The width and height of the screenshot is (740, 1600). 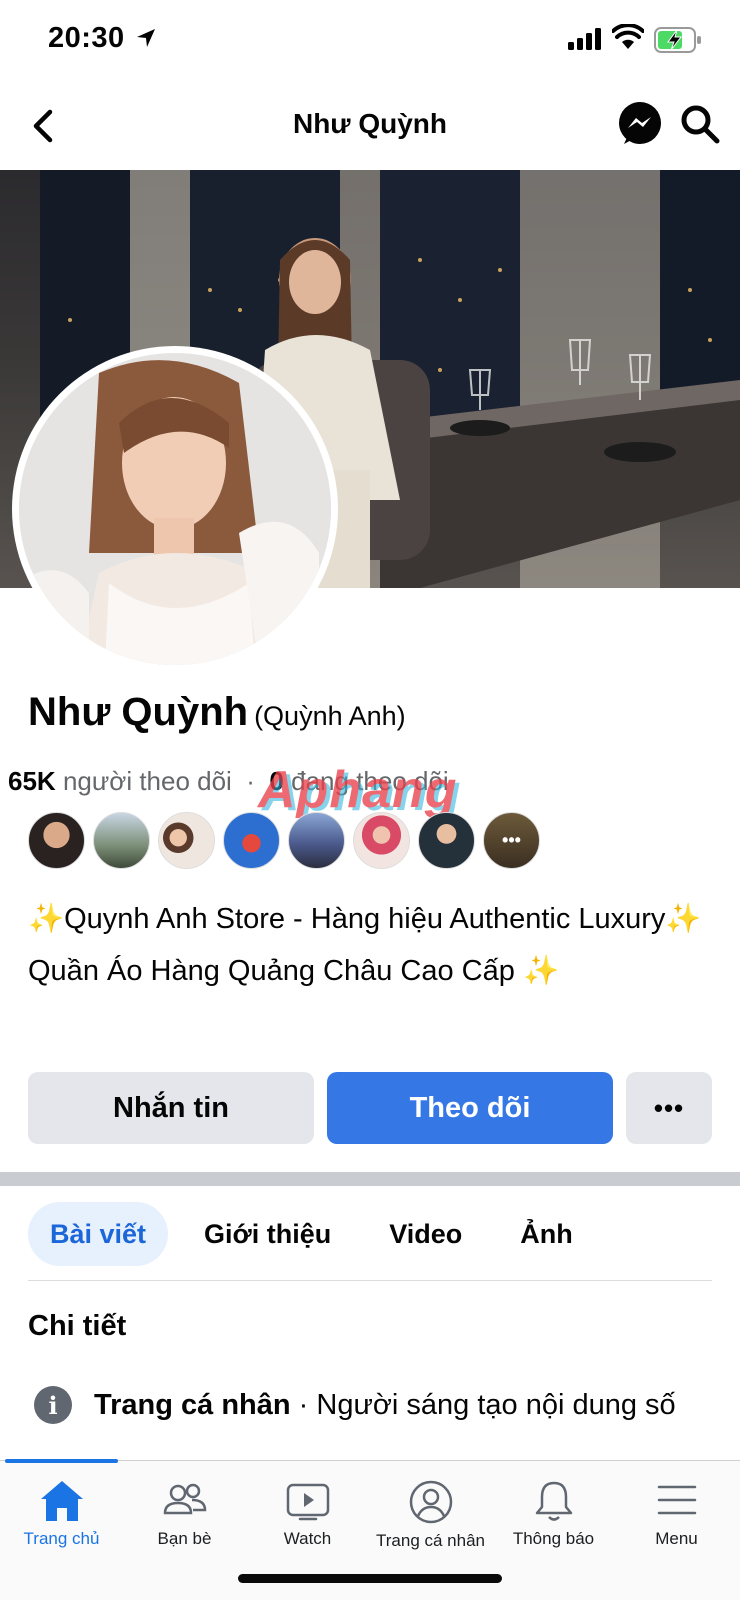 I want to click on tab-about: Giới thiệu, so click(x=267, y=1234).